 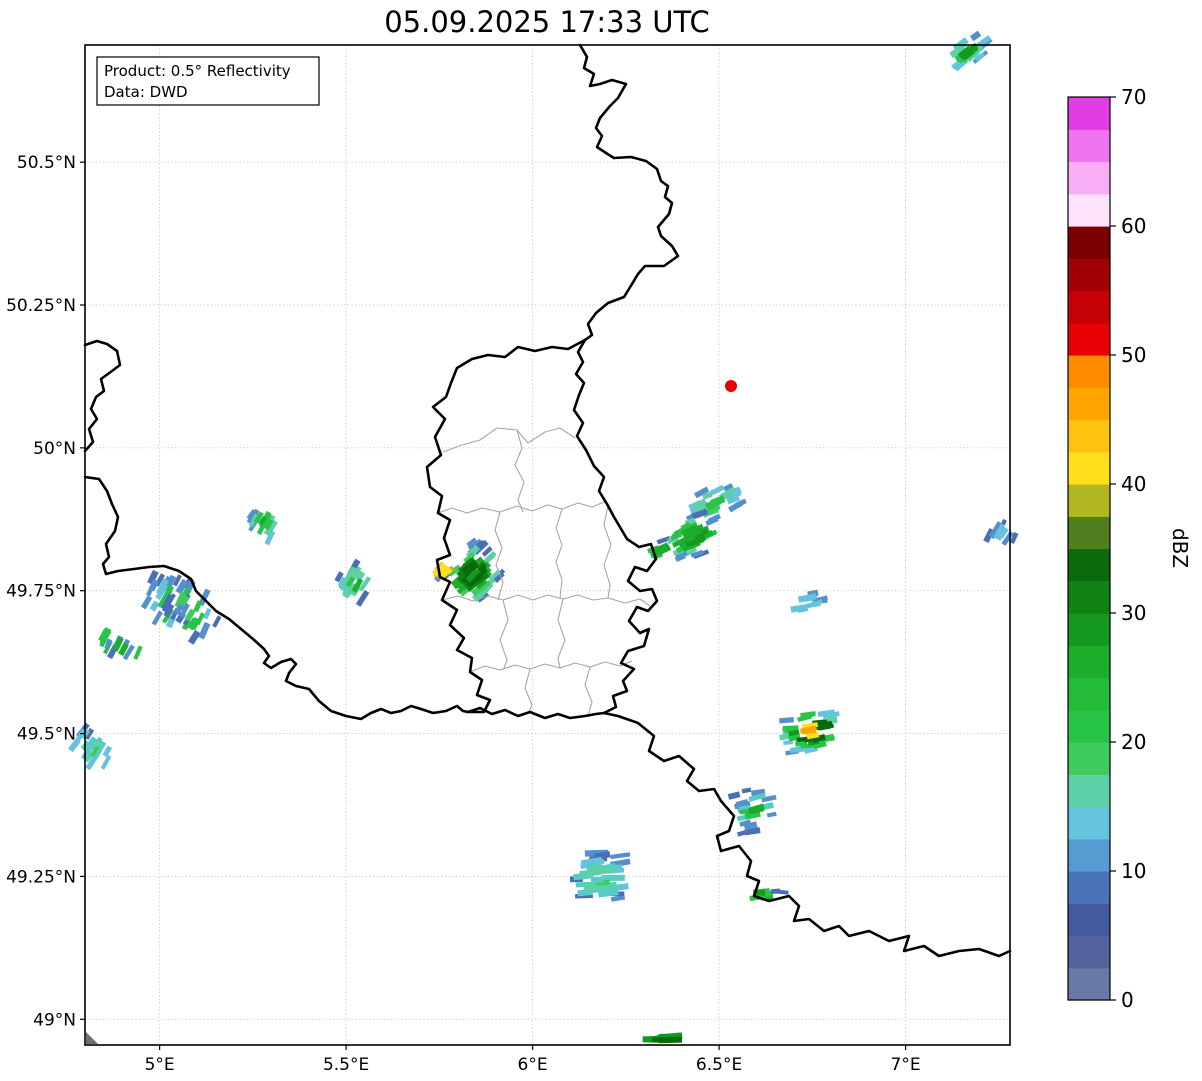 I want to click on echo-small-northwest, so click(x=262, y=527).